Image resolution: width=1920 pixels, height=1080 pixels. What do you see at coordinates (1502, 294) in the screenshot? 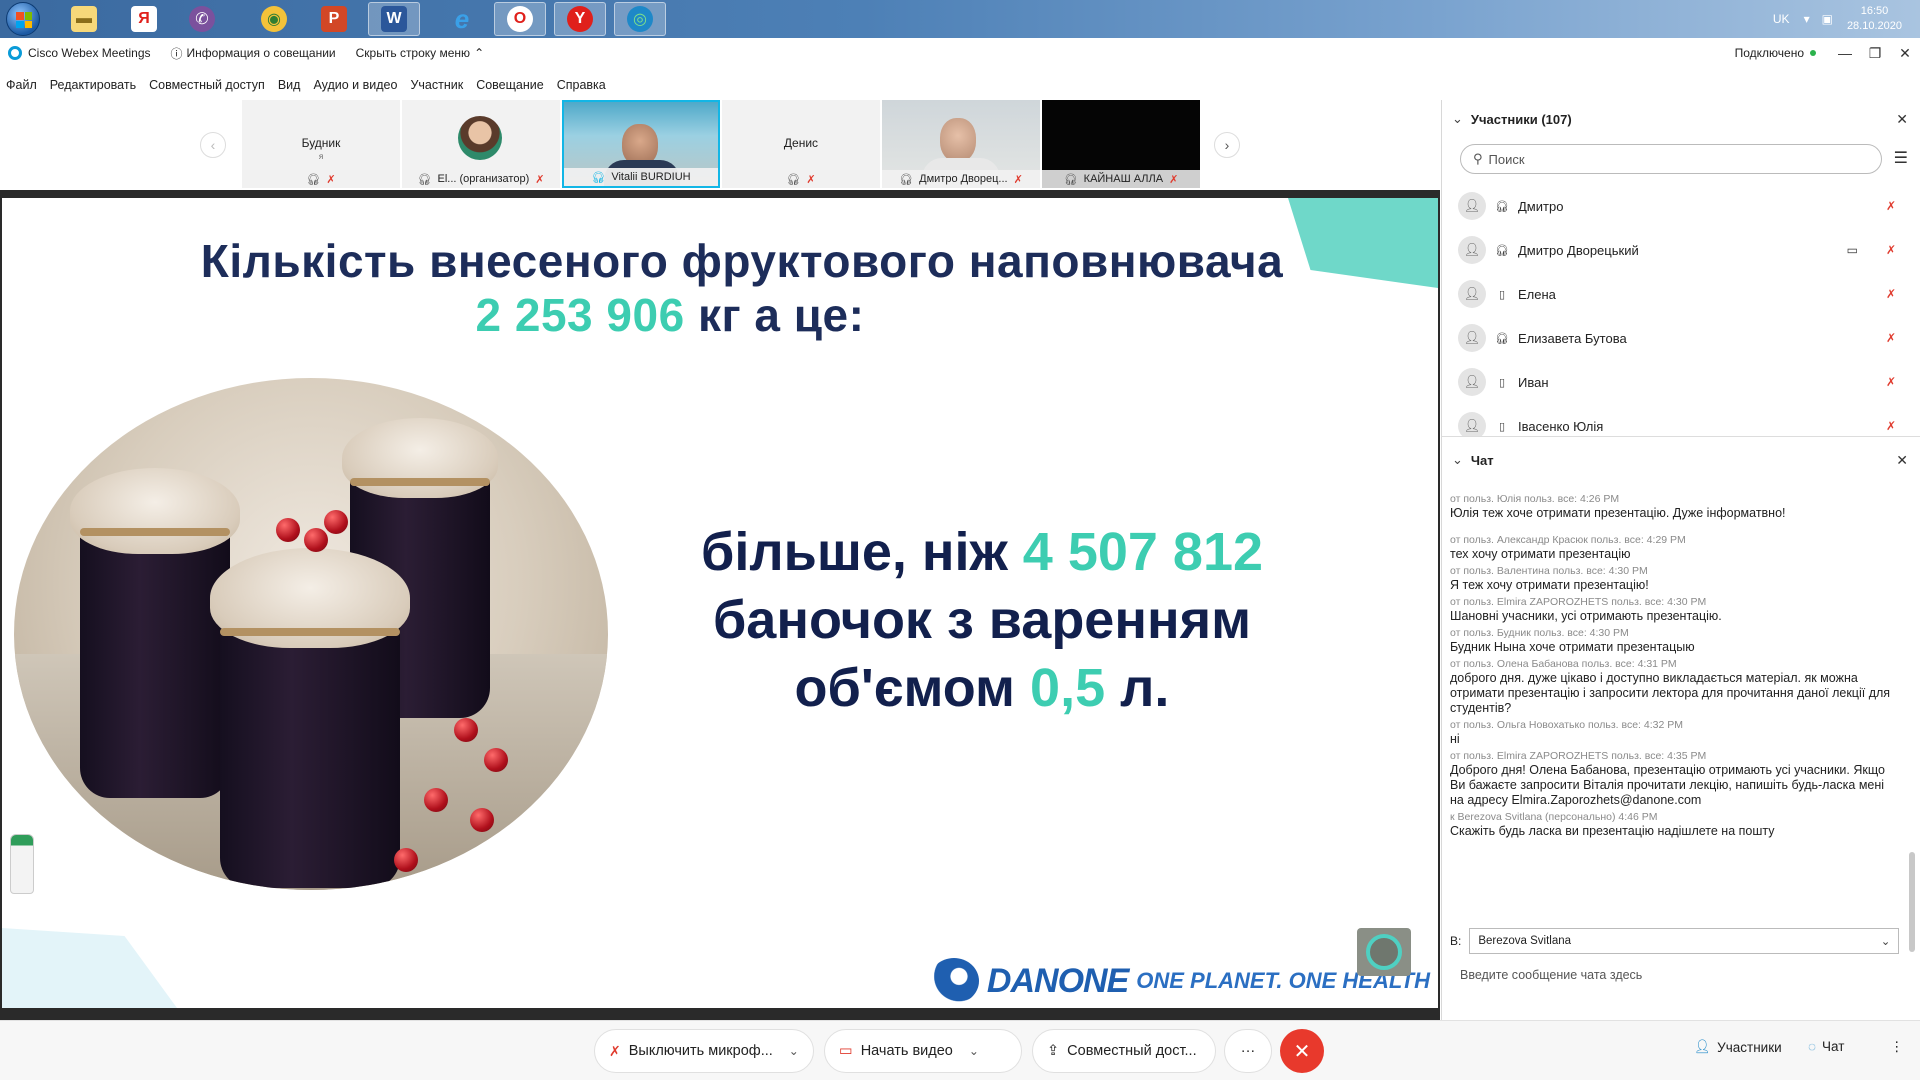
I see `phone-icon: ▯` at bounding box center [1502, 294].